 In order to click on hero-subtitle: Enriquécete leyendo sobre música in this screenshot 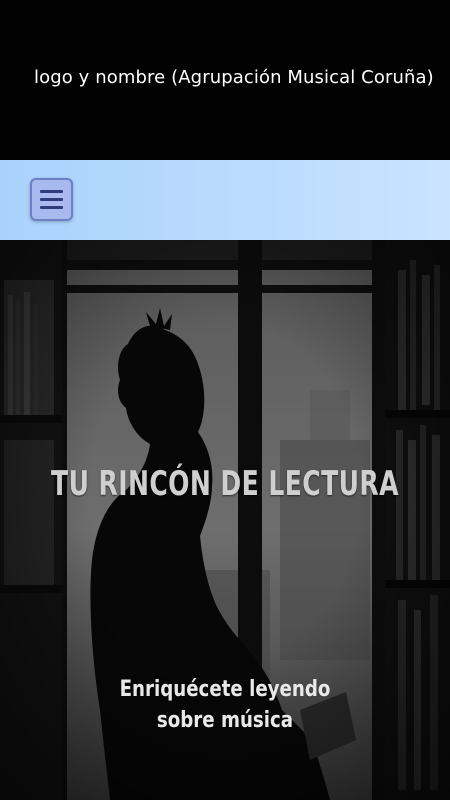, I will do `click(225, 705)`.